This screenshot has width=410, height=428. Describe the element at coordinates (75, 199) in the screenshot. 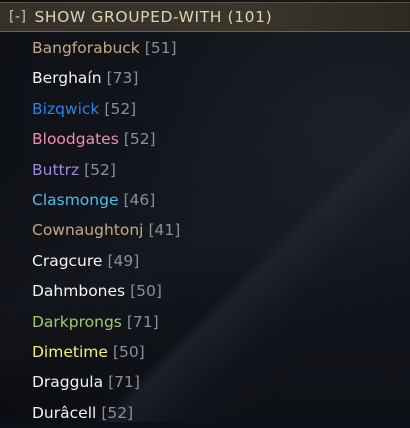

I see `player-name: Clasmonge` at that location.